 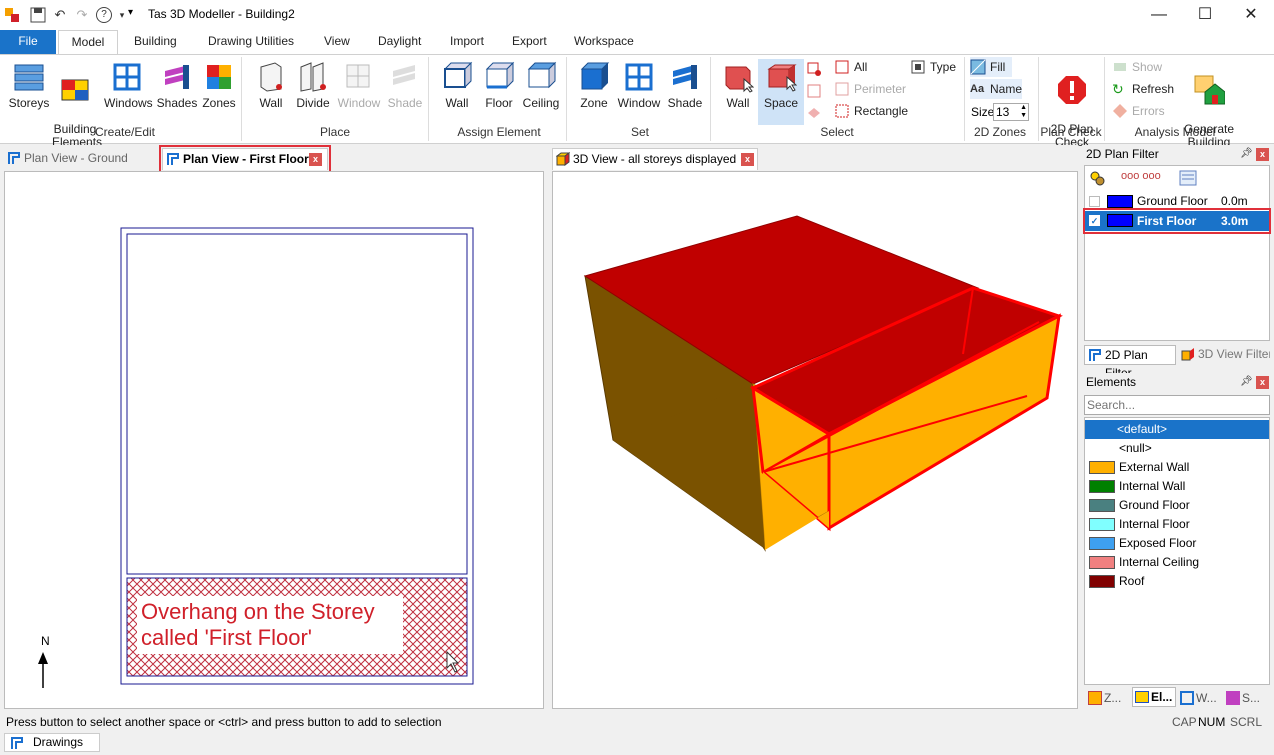 I want to click on zone-size-spinner: 13 ▲ ▼, so click(x=1011, y=112).